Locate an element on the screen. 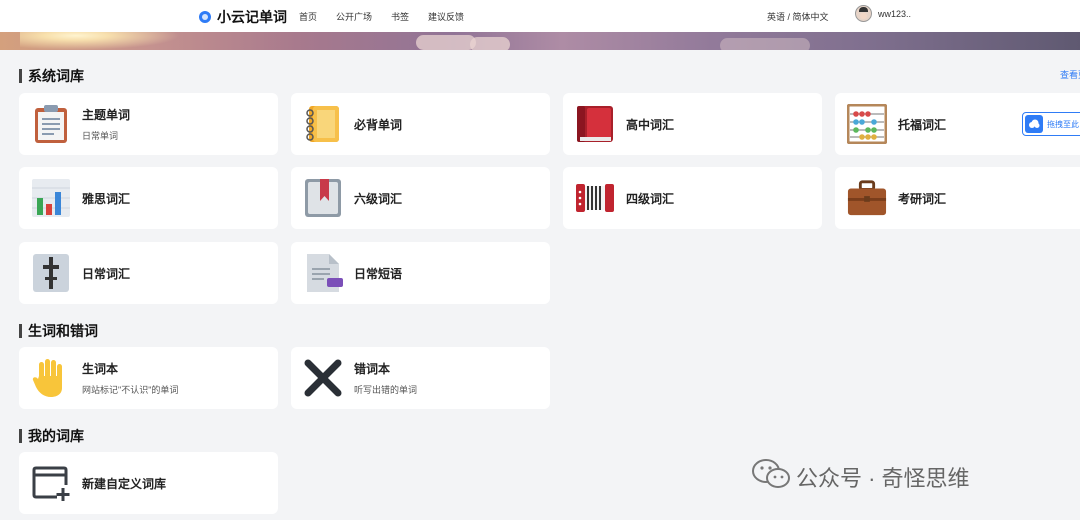  new-window-icon is located at coordinates (51, 483).